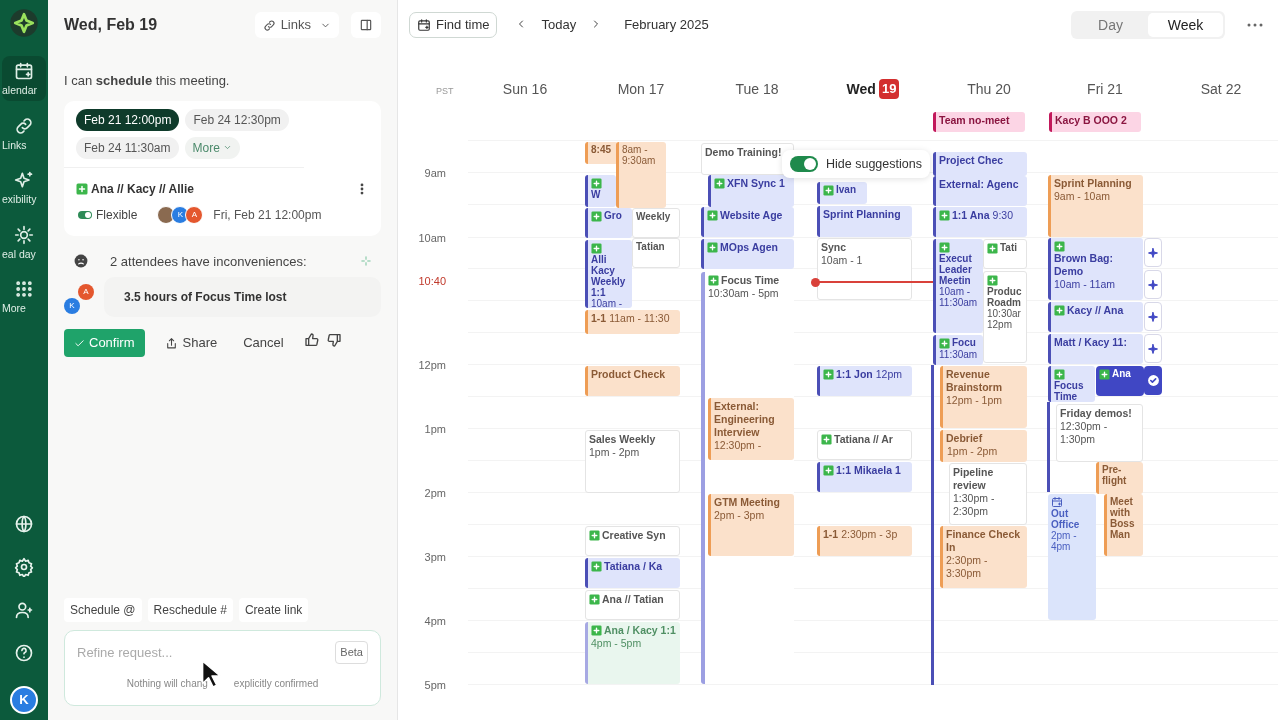 The height and width of the screenshot is (720, 1280). I want to click on event-time: 9:30, so click(1002, 215).